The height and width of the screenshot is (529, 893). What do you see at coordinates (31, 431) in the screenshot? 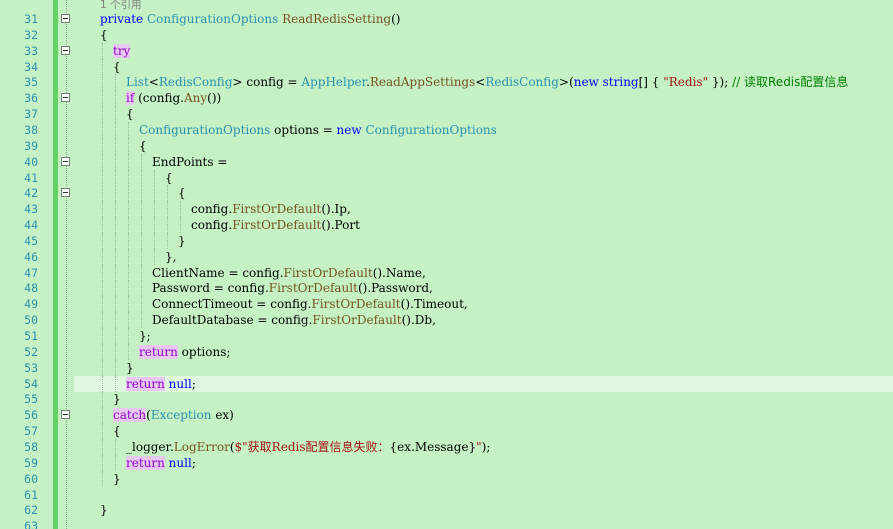
I see `line-number: 57` at bounding box center [31, 431].